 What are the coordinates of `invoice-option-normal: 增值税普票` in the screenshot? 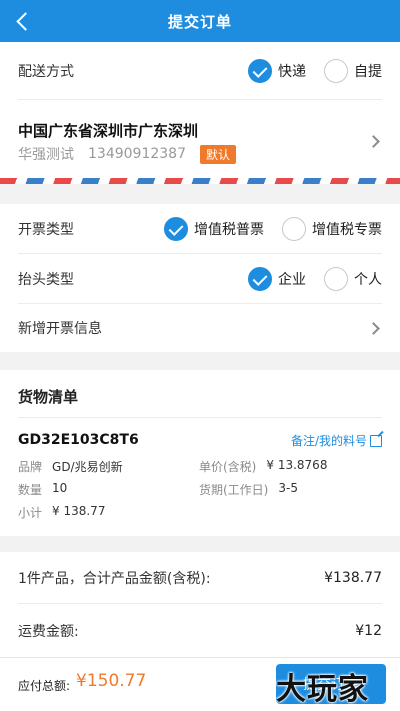 It's located at (214, 228).